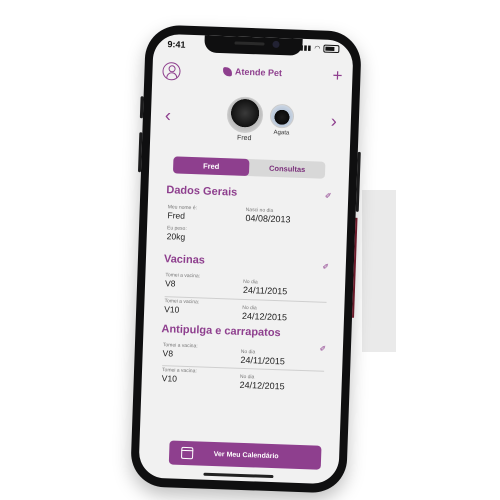 Image resolution: width=500 pixels, height=500 pixels. Describe the element at coordinates (379, 271) in the screenshot. I see `background-panel` at that location.